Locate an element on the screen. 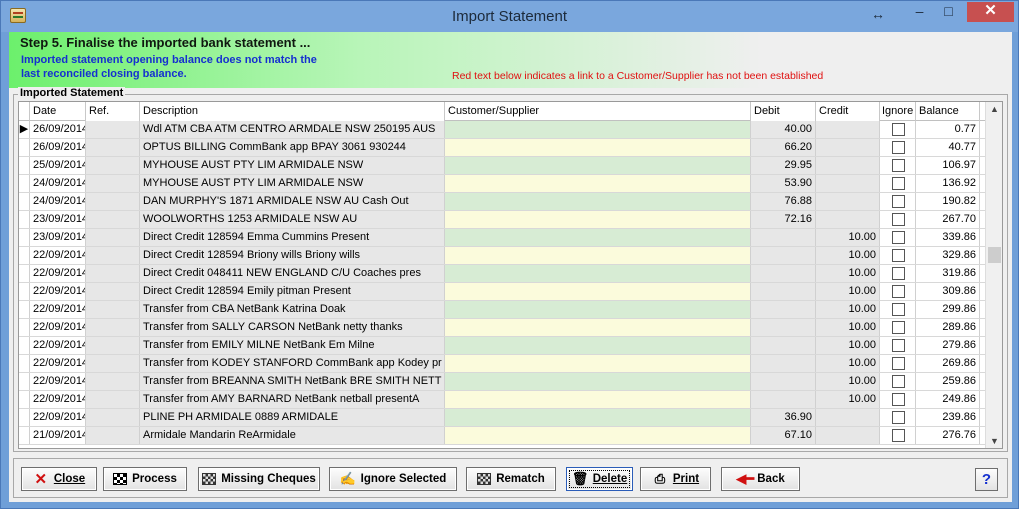 The height and width of the screenshot is (509, 1019). scroll-up-icon: ▲ is located at coordinates (994, 109).